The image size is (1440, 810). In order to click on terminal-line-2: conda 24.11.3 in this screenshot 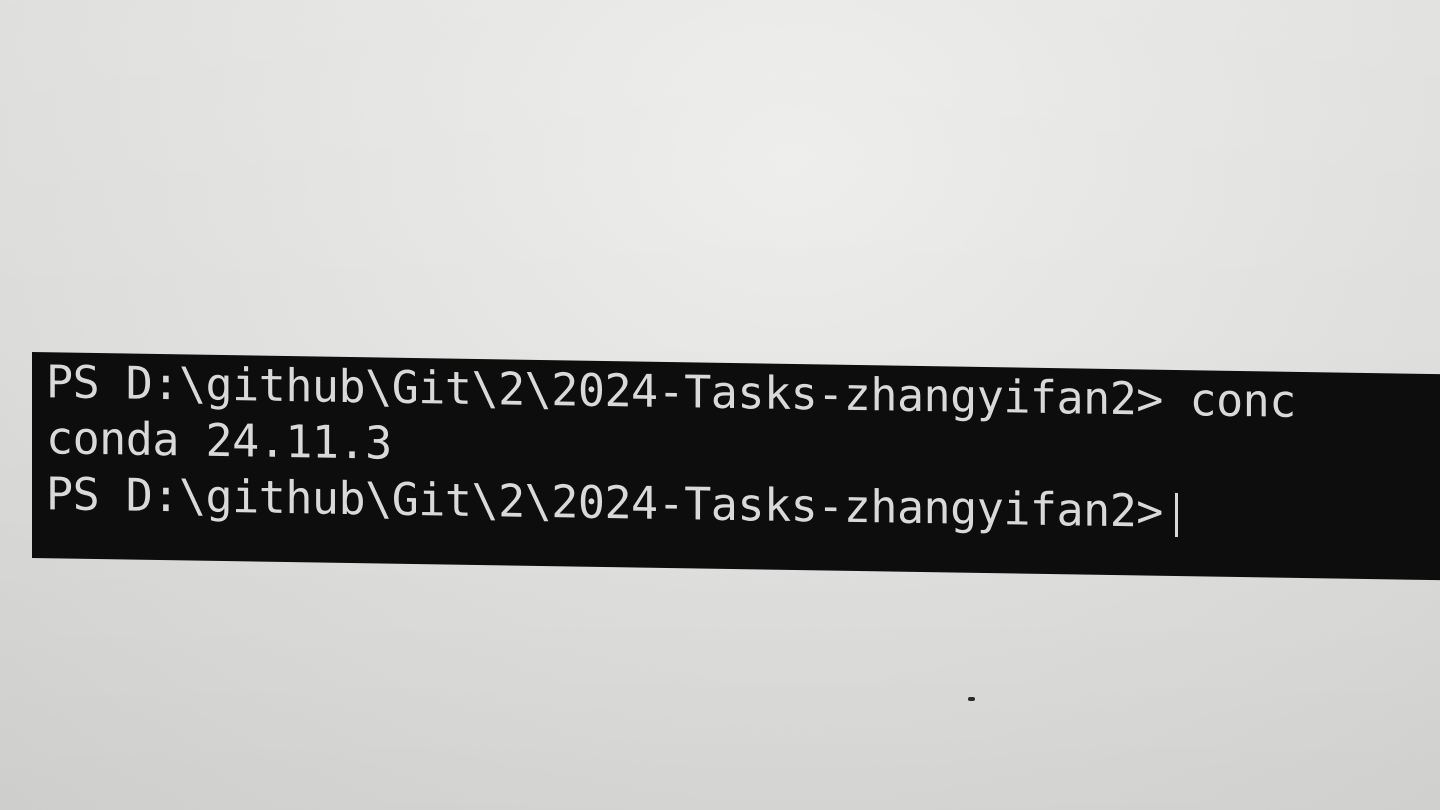, I will do `click(219, 440)`.